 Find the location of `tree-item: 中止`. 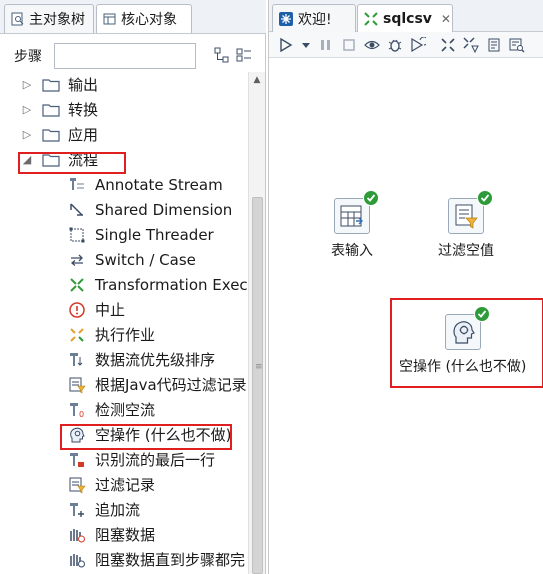

tree-item: 中止 is located at coordinates (96, 309).